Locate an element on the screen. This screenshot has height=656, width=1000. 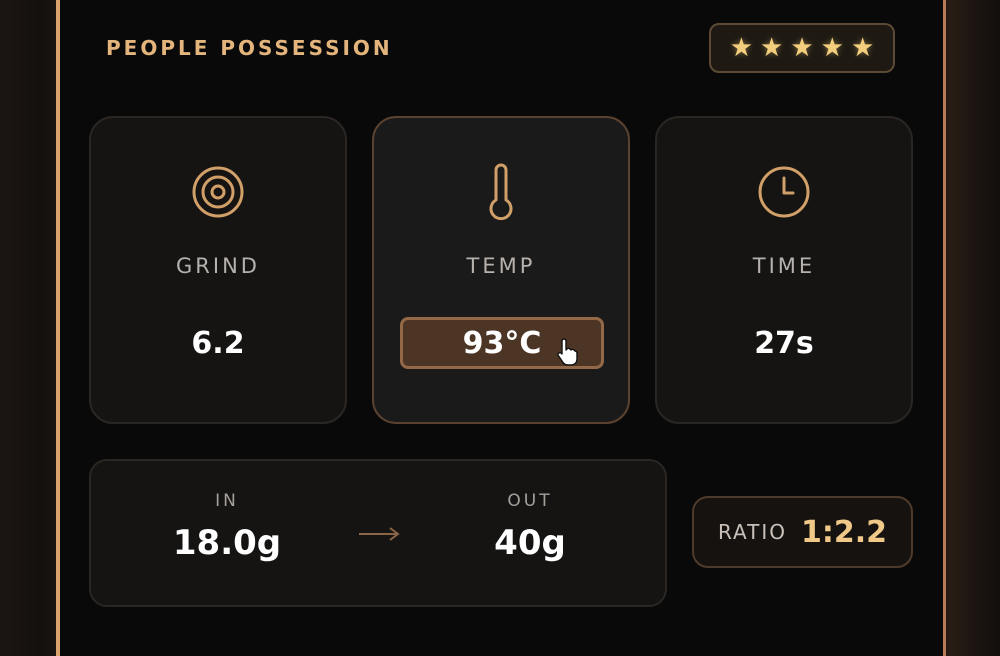
ratio-value: 1:2.2 is located at coordinates (844, 532).